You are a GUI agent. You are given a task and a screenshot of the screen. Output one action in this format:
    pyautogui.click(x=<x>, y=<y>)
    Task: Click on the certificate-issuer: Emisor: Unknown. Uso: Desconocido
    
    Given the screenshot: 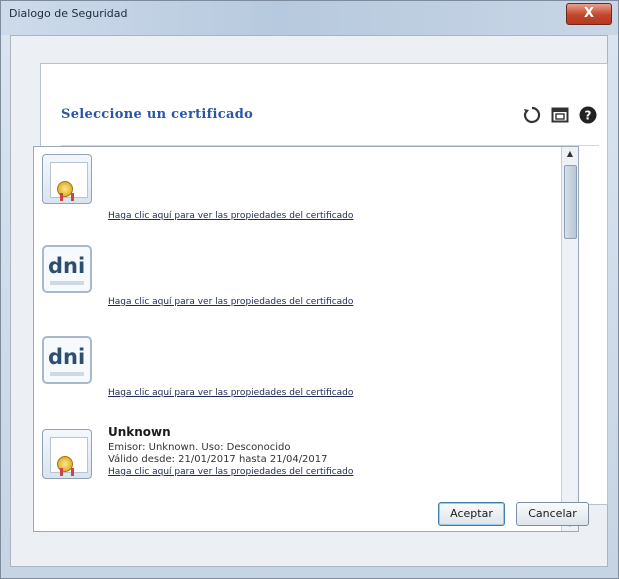 What is the action you would take?
    pyautogui.click(x=199, y=447)
    